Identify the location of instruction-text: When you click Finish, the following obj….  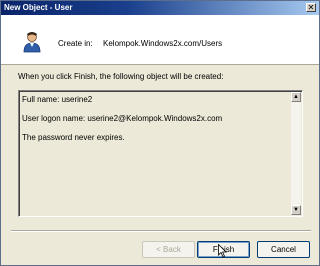
(121, 76).